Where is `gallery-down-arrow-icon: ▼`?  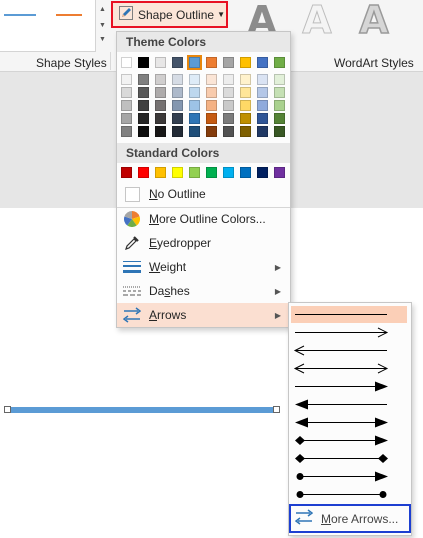
gallery-down-arrow-icon: ▼ is located at coordinates (102, 25).